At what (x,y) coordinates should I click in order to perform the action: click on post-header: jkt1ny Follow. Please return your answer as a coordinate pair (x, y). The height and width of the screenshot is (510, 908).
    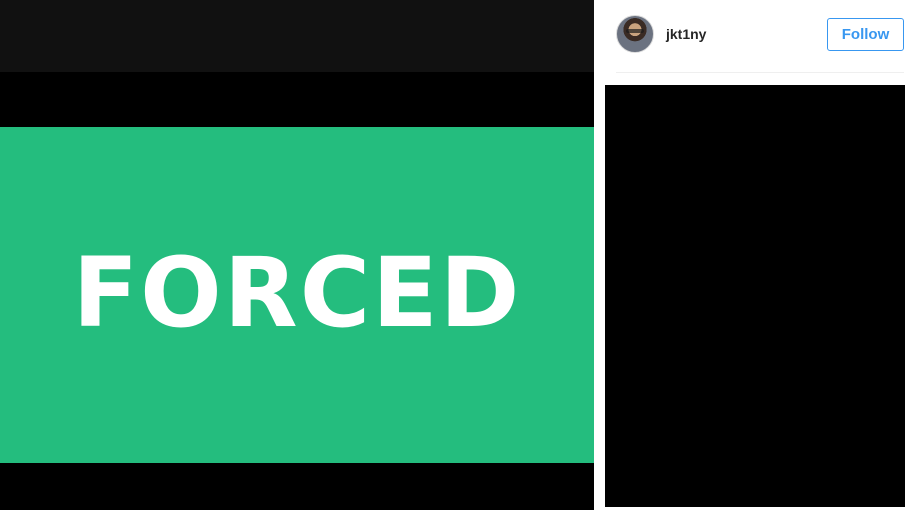
    Looking at the image, I should click on (751, 36).